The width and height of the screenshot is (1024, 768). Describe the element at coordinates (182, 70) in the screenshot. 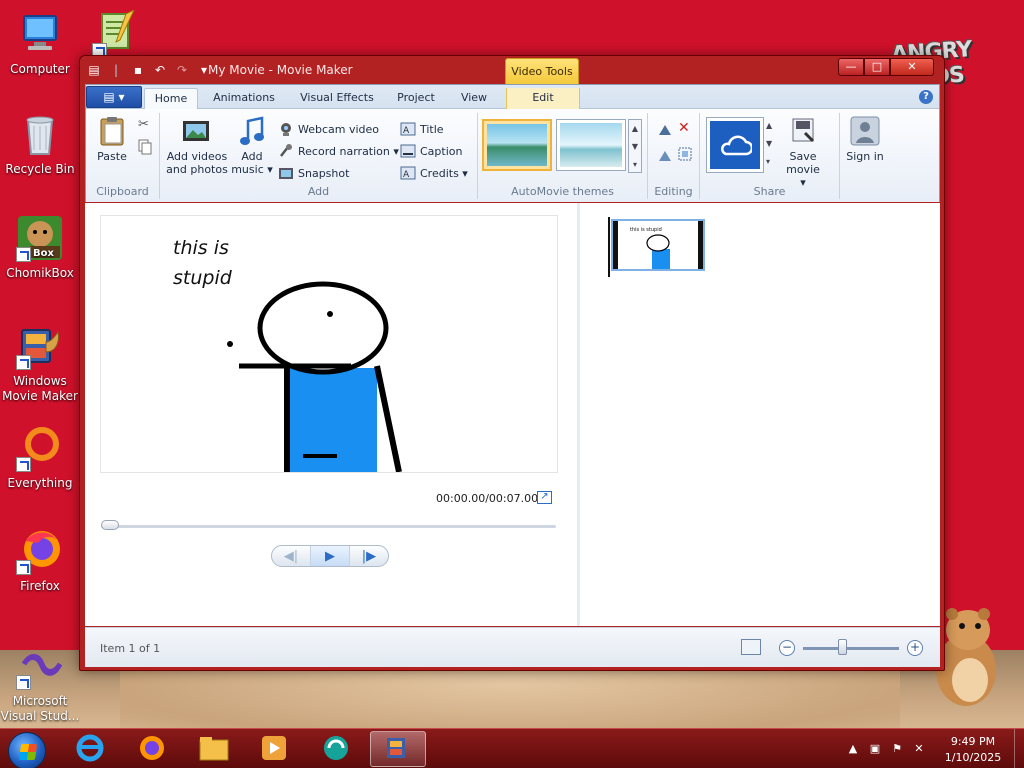

I see `redo-icon: ↷` at that location.